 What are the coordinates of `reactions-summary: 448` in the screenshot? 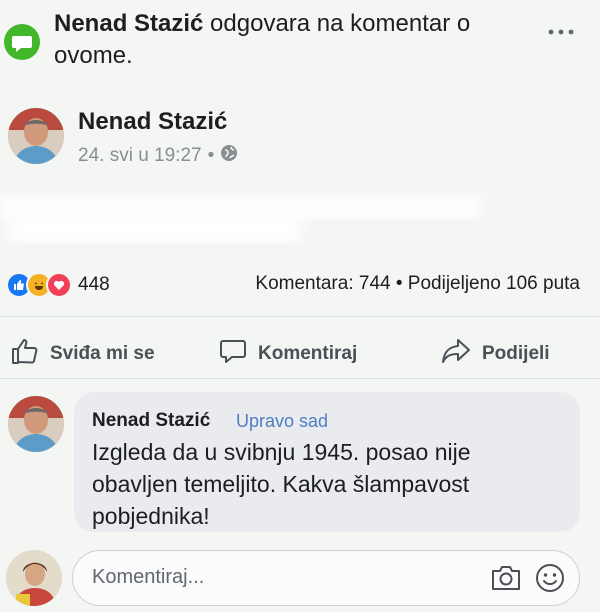 It's located at (58, 285).